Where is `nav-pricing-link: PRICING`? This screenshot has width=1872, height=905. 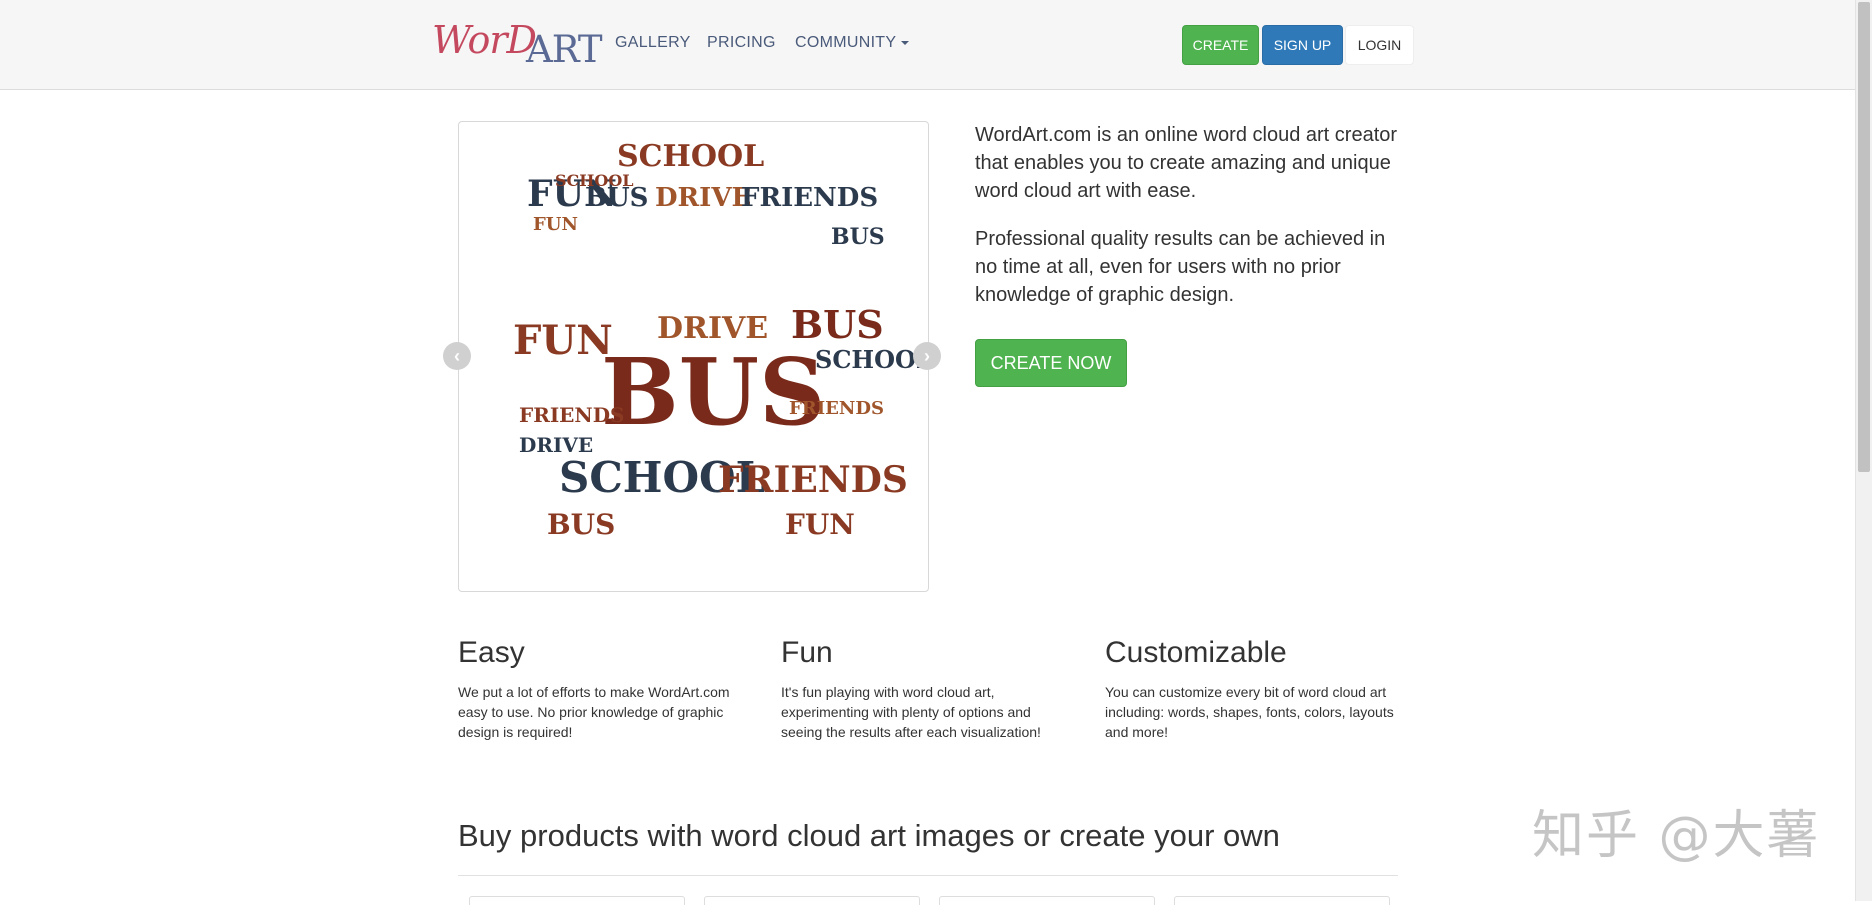
nav-pricing-link: PRICING is located at coordinates (741, 43).